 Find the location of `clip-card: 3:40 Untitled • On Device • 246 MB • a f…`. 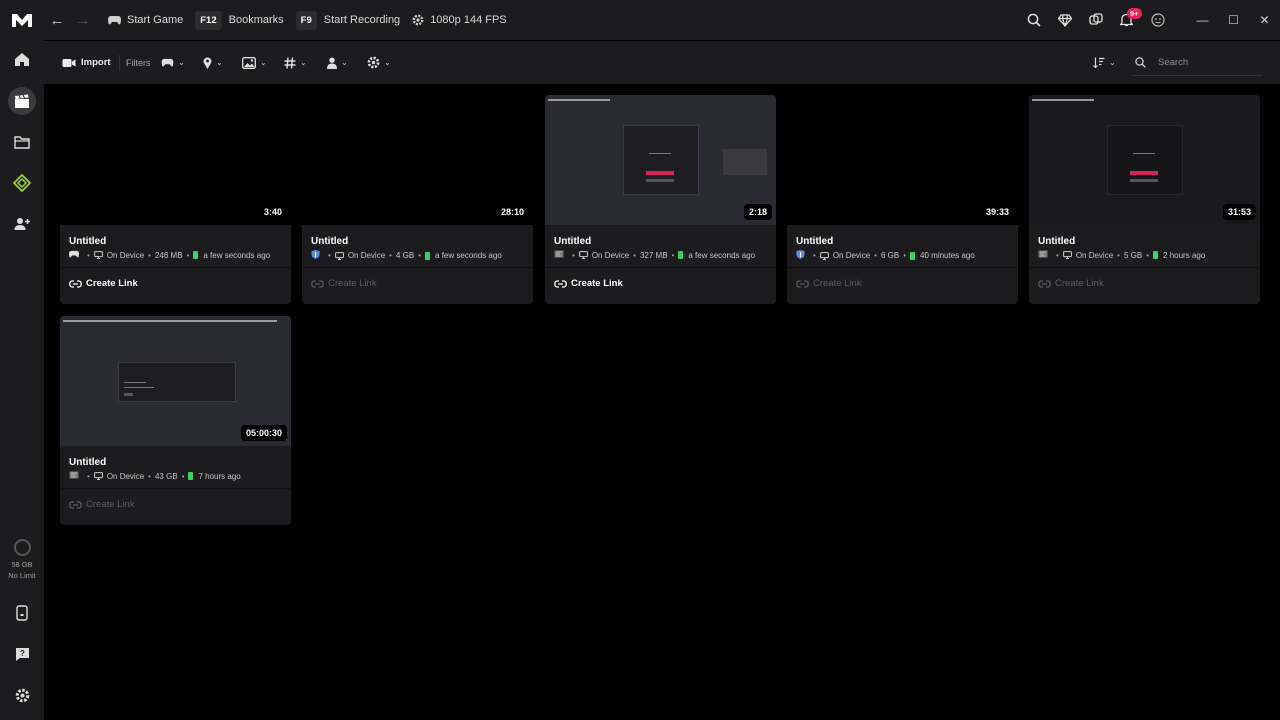

clip-card: 3:40 Untitled • On Device • 246 MB • a f… is located at coordinates (175, 199).